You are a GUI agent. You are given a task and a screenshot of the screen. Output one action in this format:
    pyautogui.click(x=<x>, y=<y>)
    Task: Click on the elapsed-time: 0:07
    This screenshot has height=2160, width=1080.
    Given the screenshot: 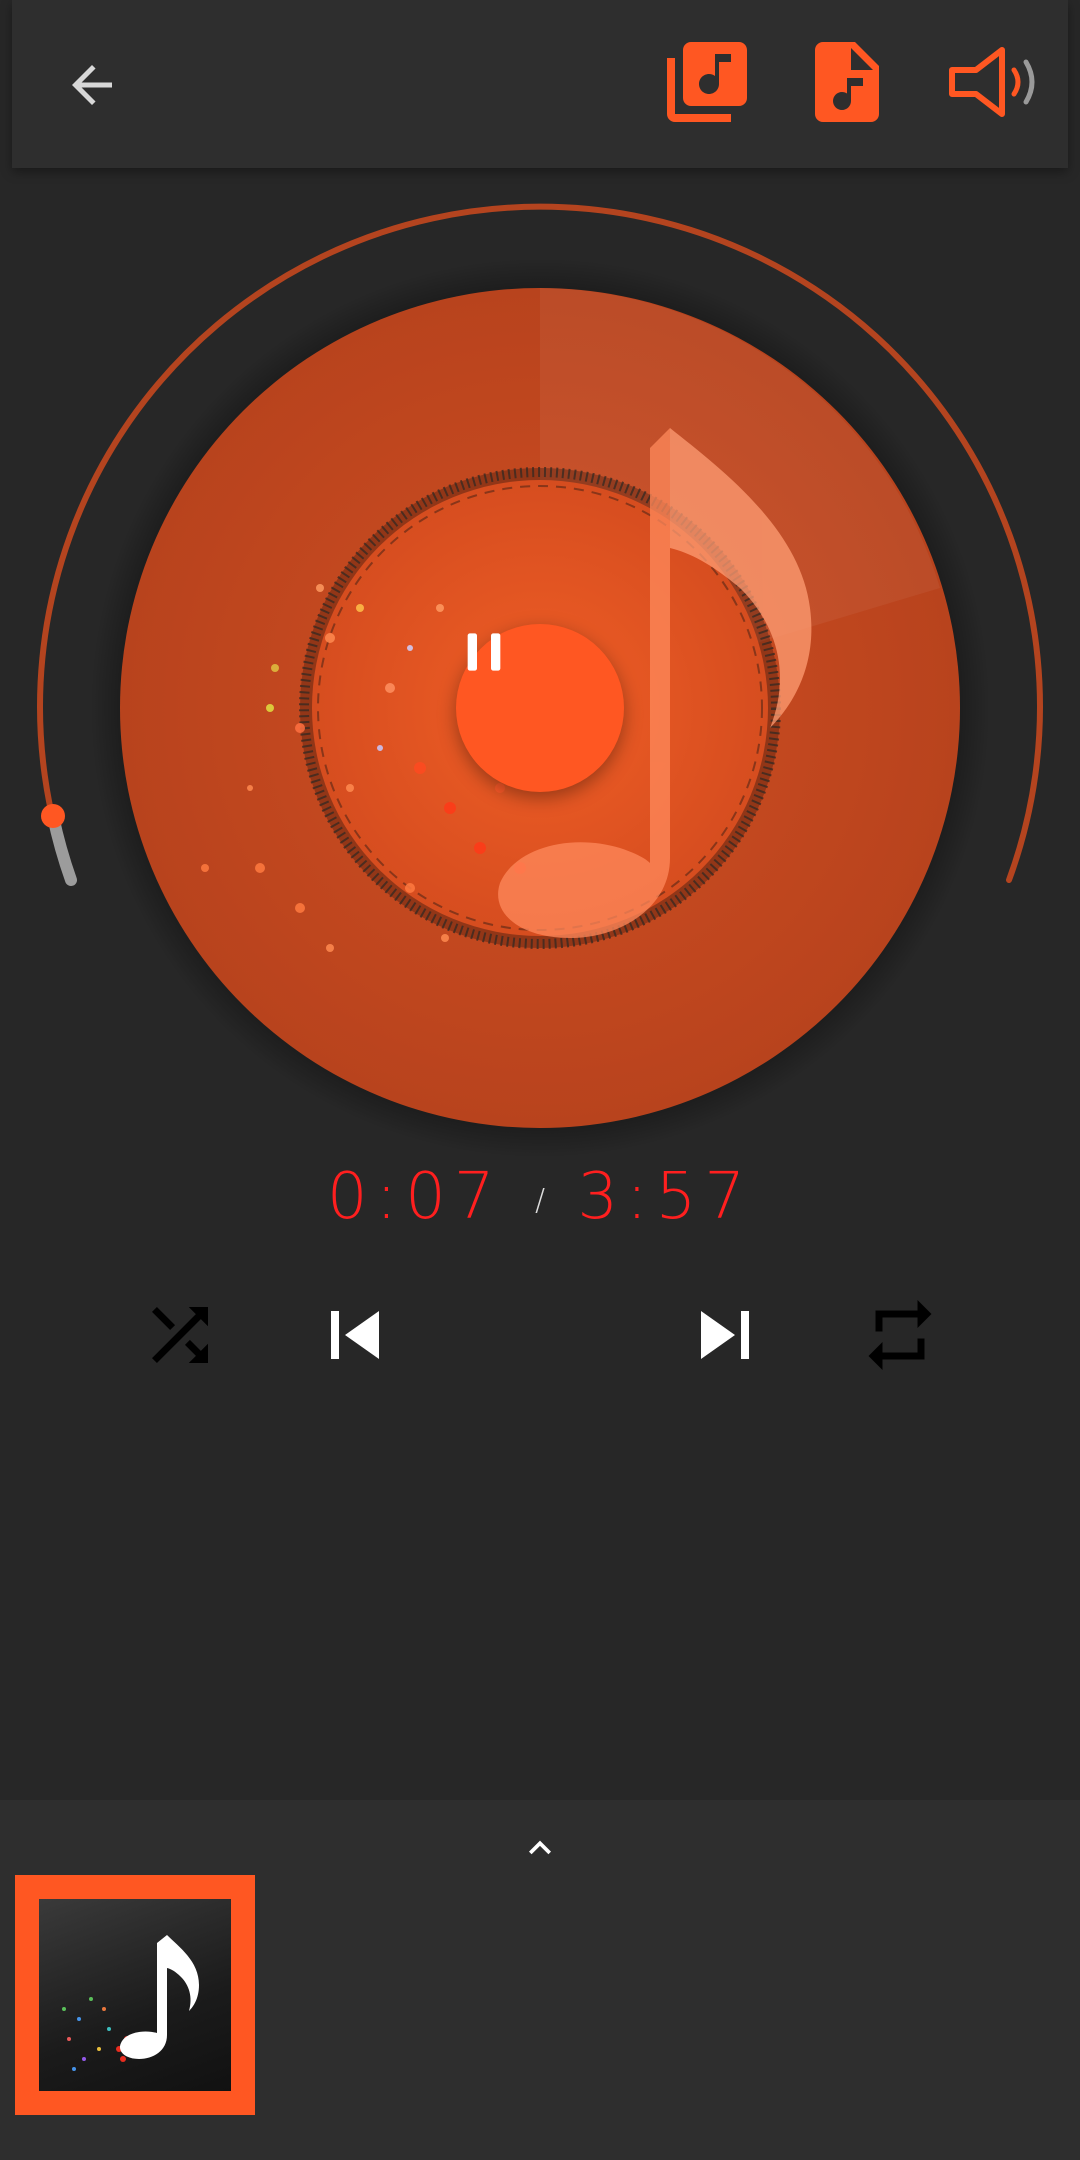 What is the action you would take?
    pyautogui.click(x=414, y=1197)
    